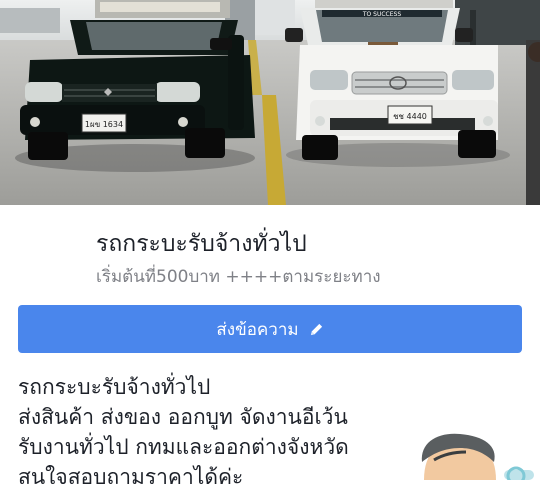  I want to click on pencil-icon, so click(316, 329).